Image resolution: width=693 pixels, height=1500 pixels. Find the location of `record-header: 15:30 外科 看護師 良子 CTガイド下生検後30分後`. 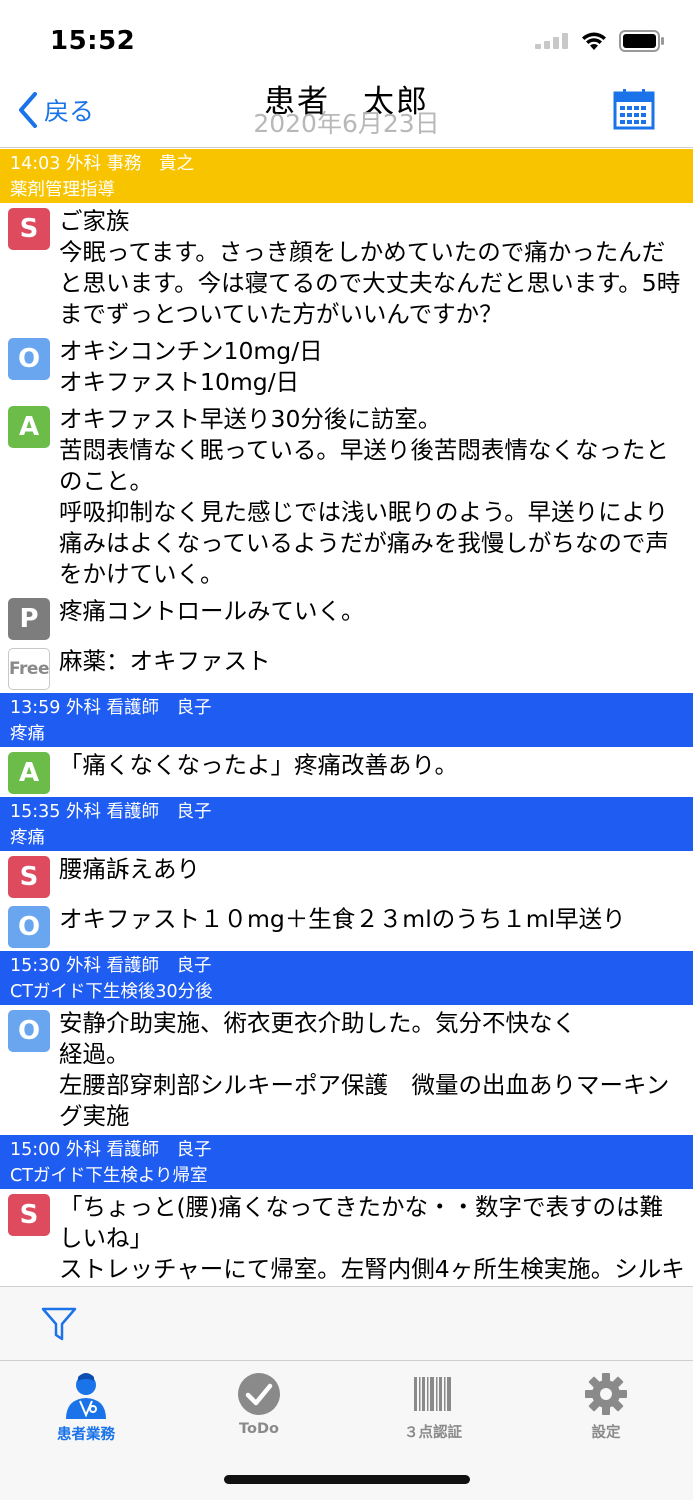

record-header: 15:30 外科 看護師 良子 CTガイド下生検後30分後 is located at coordinates (346, 978).